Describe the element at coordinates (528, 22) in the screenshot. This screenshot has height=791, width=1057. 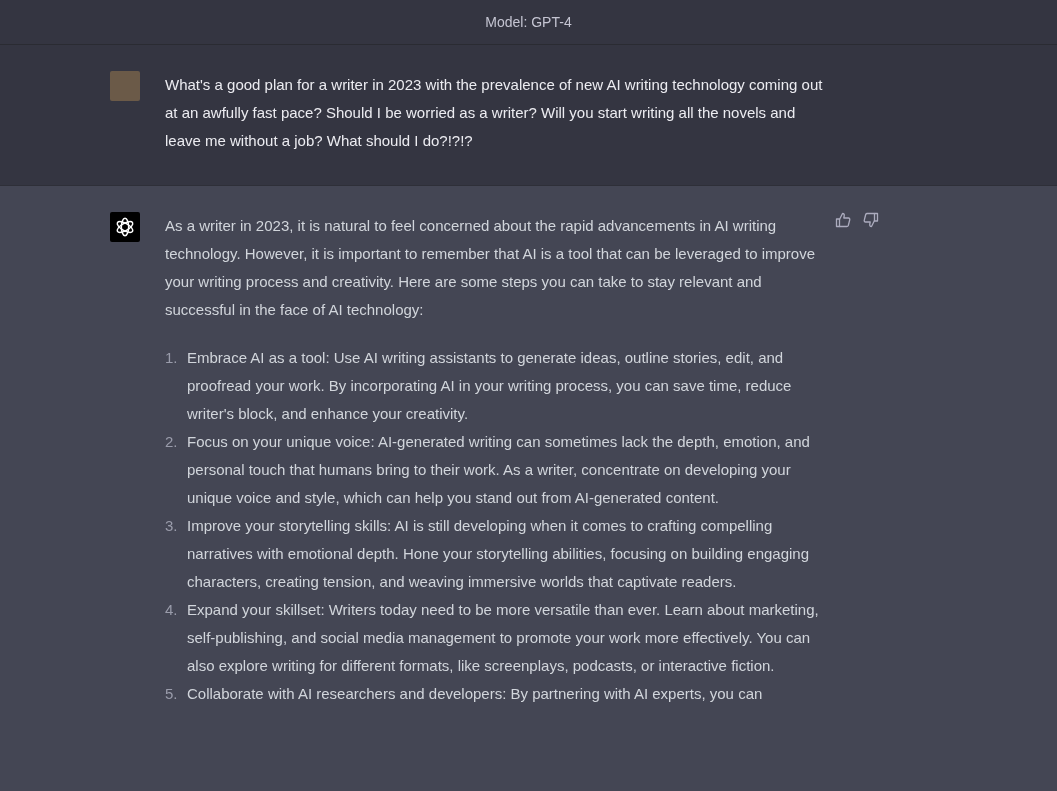
I see `model-label: Model: GPT-4` at that location.